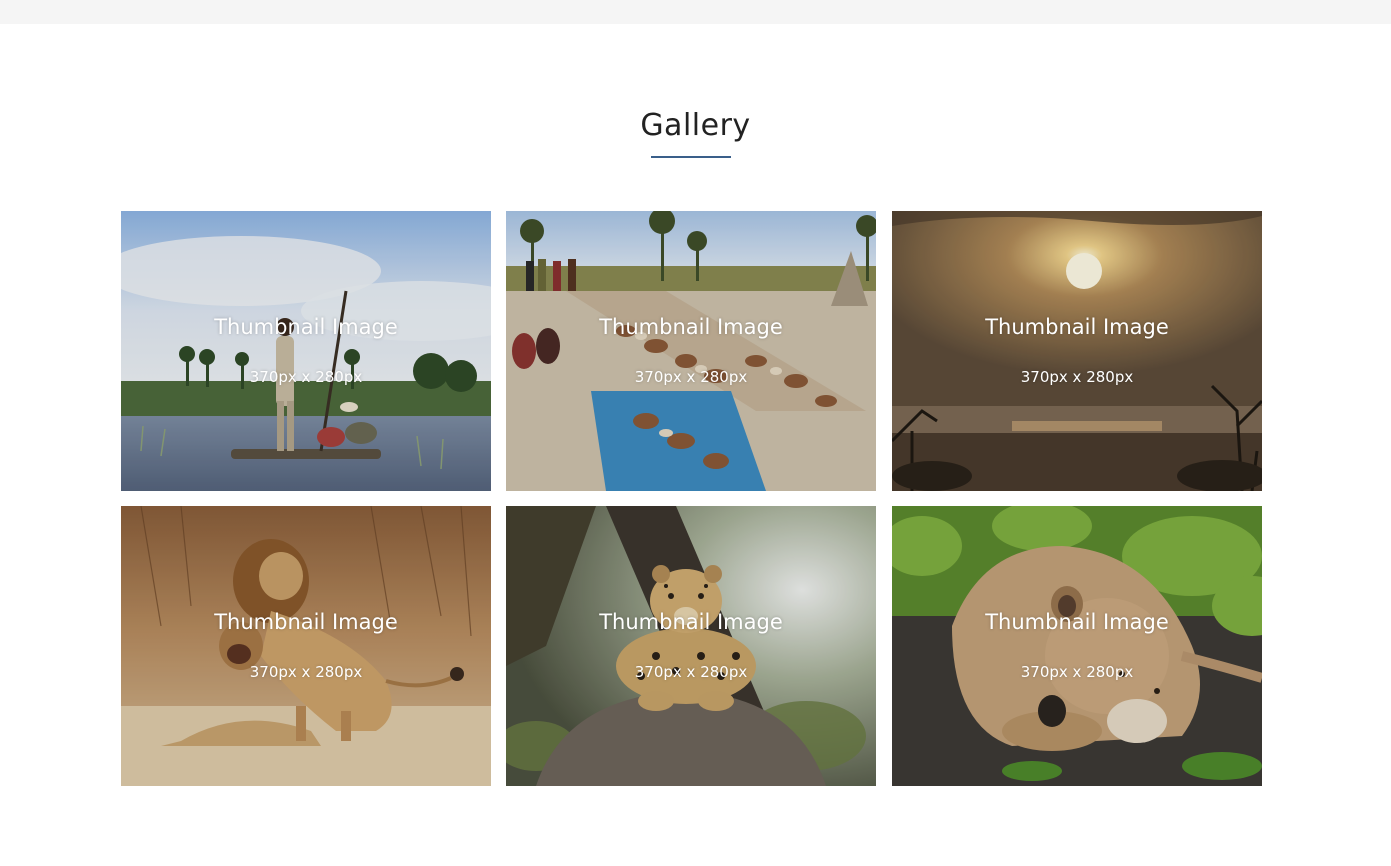  Describe the element at coordinates (306, 646) in the screenshot. I see `gallery-item-lions: Thumbnail Image 370px x 280px` at that location.